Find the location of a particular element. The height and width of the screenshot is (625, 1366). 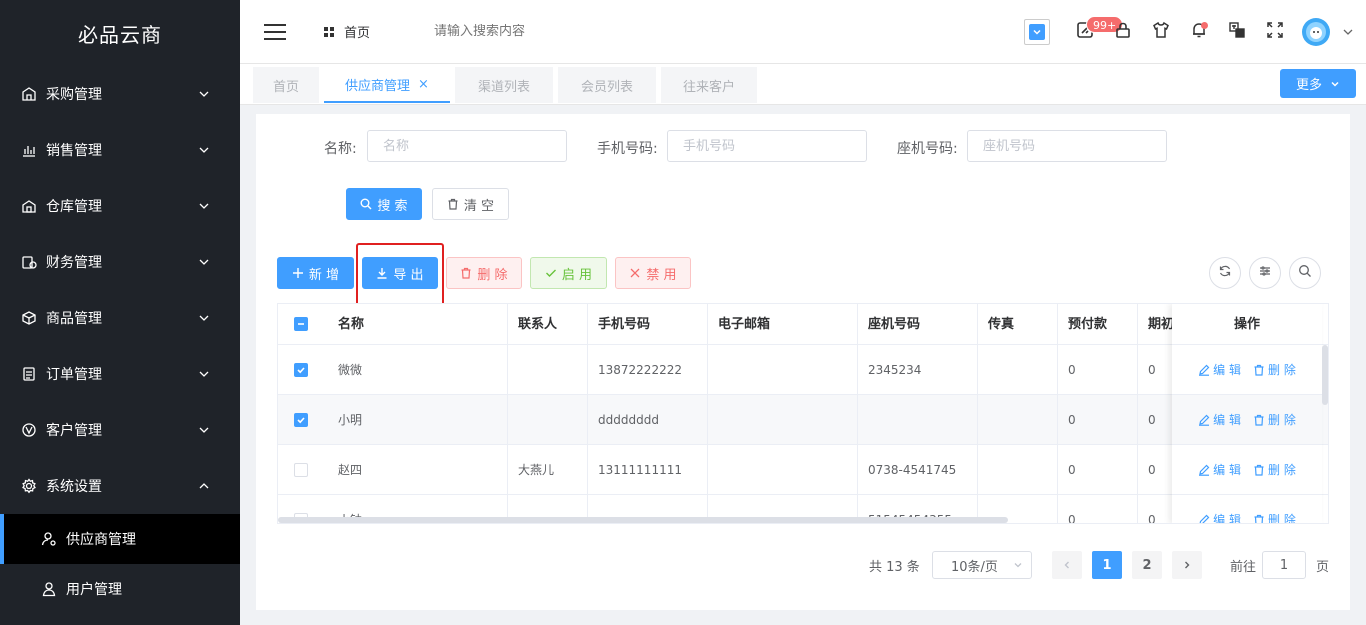

page-size-select: 10条/页 is located at coordinates (982, 565).